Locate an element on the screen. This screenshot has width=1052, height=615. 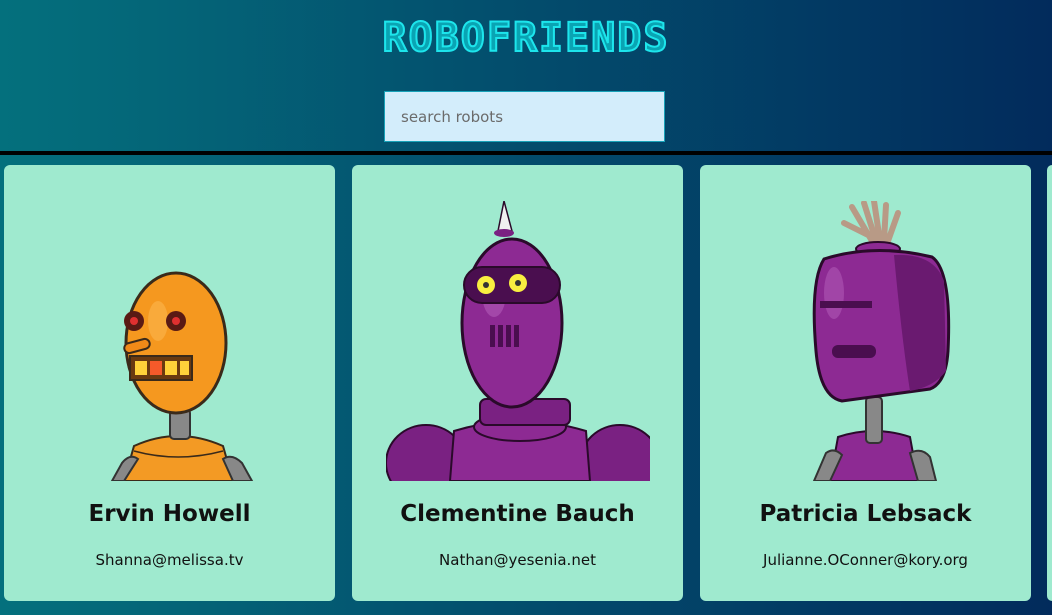
robot-email: Nathan@yesenia.net is located at coordinates (517, 560).